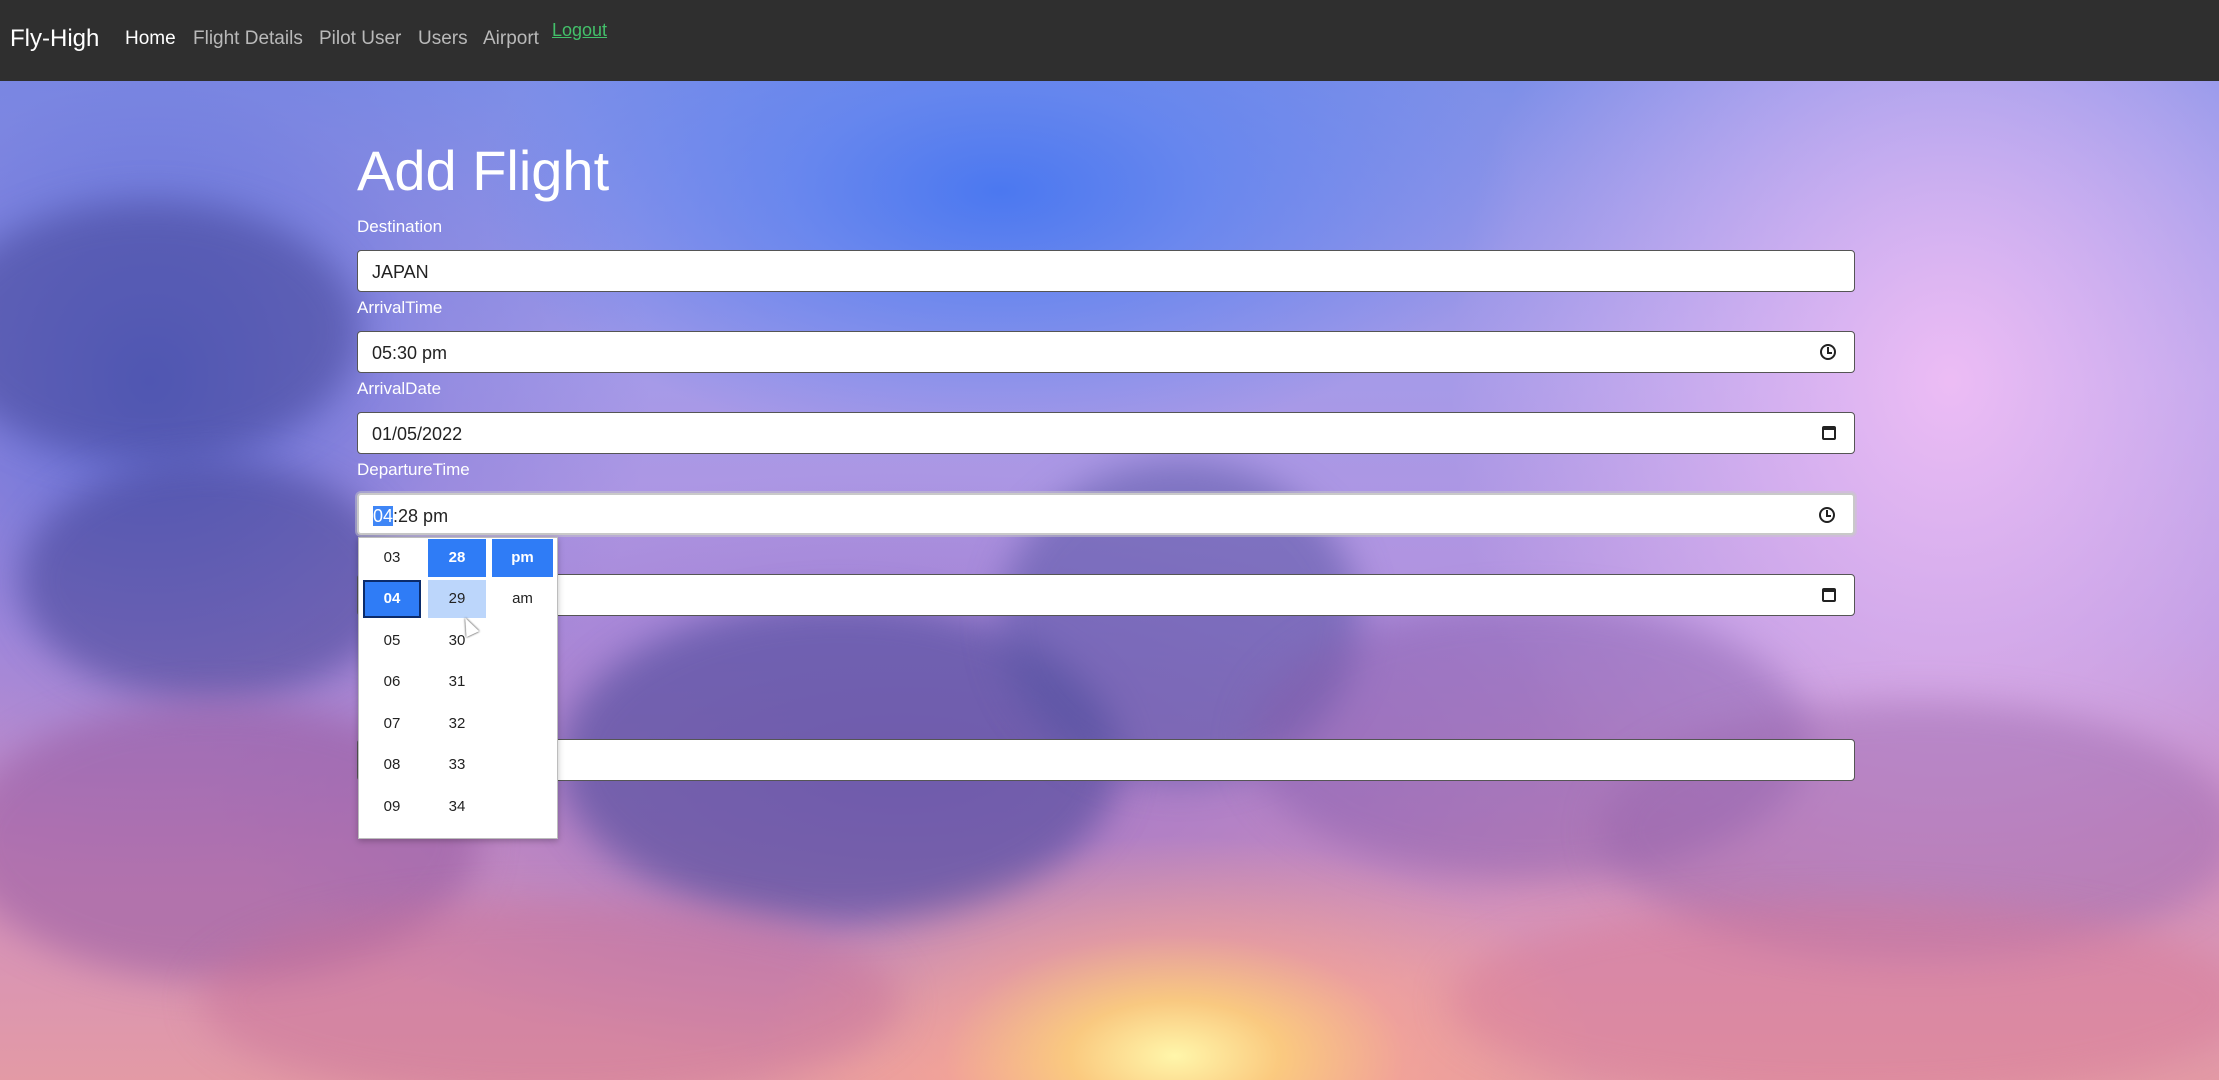 The image size is (2219, 1080). What do you see at coordinates (1106, 514) in the screenshot?
I see `departure-time-input: 04:28 pm` at bounding box center [1106, 514].